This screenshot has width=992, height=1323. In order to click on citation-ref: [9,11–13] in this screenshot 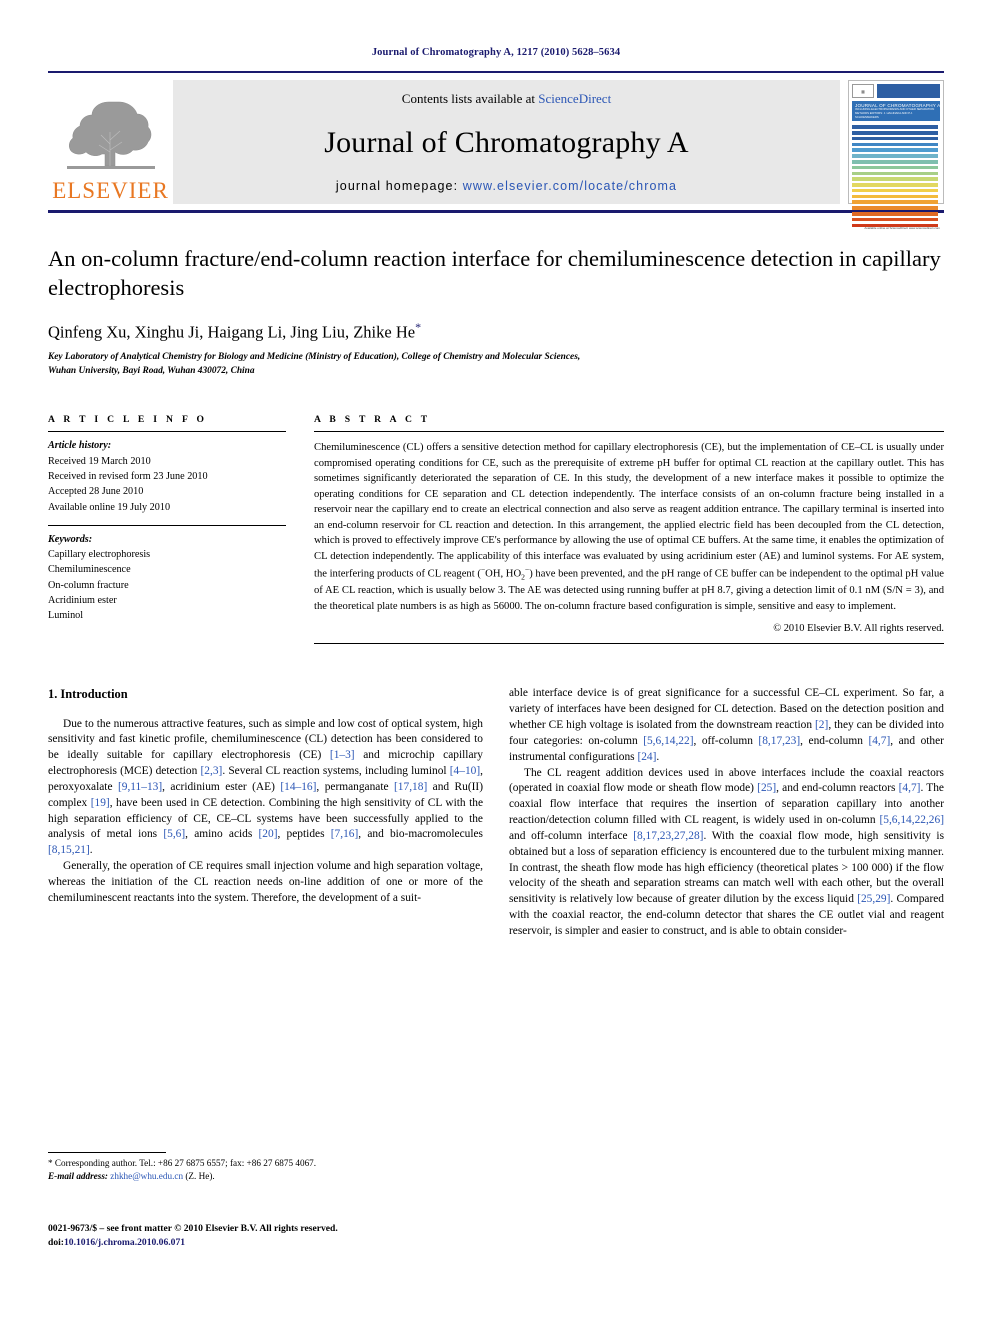, I will do `click(140, 787)`.